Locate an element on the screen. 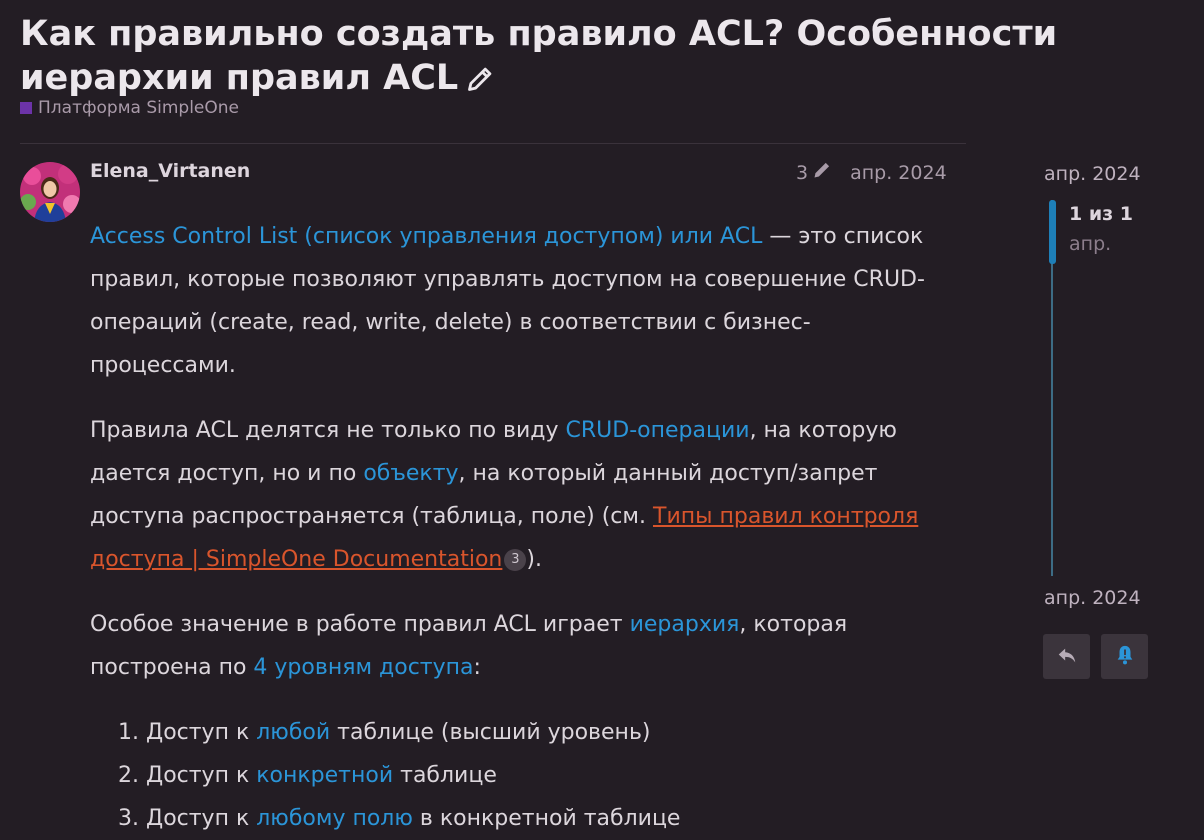 The image size is (1204, 840). avatar is located at coordinates (50, 192).